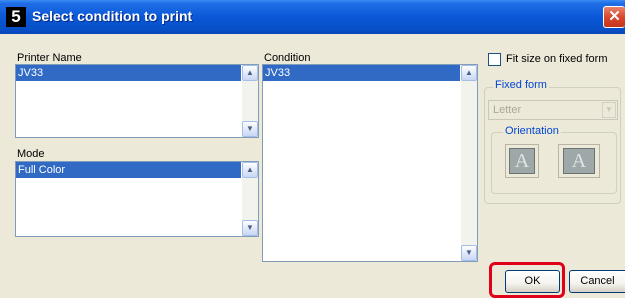 This screenshot has width=625, height=298. I want to click on title-bar: 5 Select condition to print ✕, so click(312, 17).